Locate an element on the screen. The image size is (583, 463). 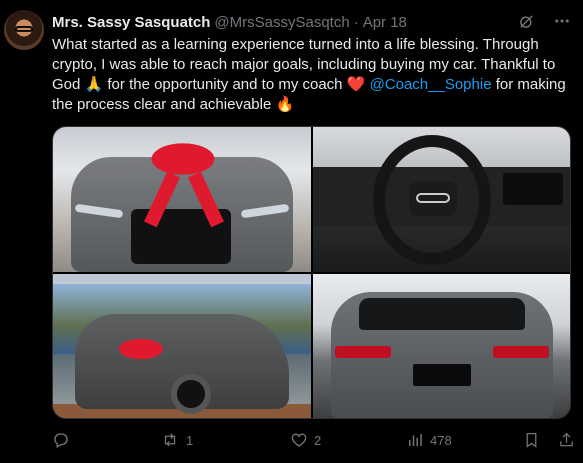
car-side-in-showroom-photo is located at coordinates (182, 346).